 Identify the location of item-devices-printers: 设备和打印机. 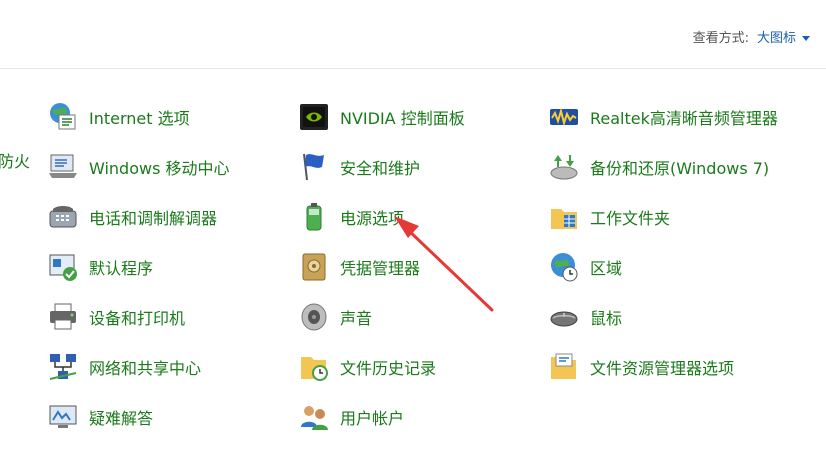
(115, 317).